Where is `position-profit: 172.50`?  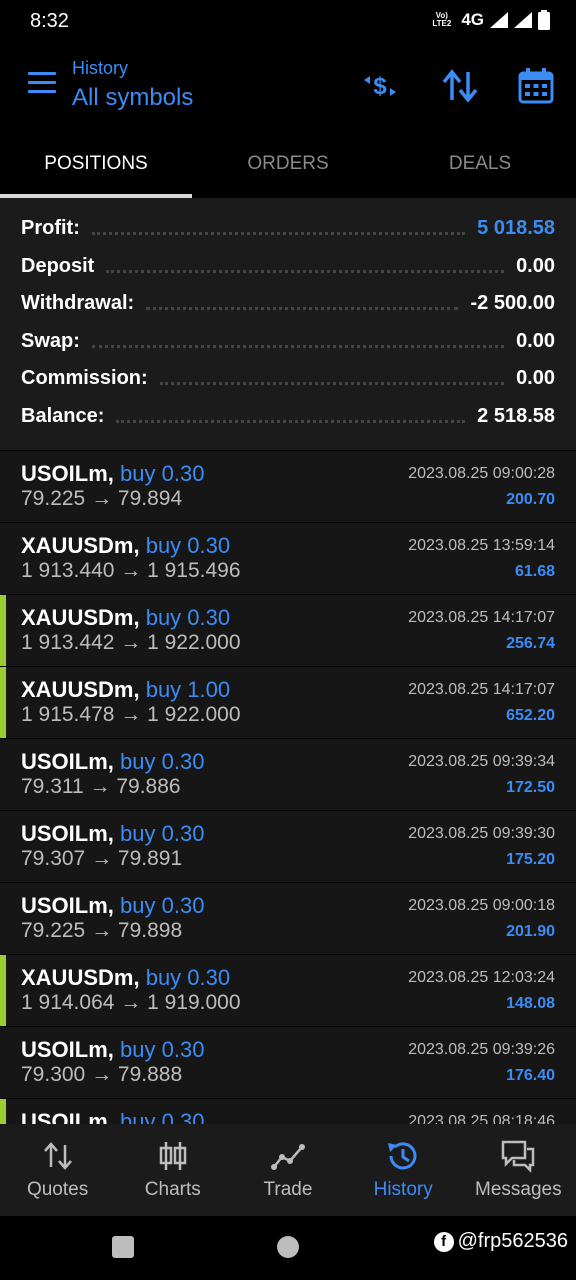
position-profit: 172.50 is located at coordinates (530, 787).